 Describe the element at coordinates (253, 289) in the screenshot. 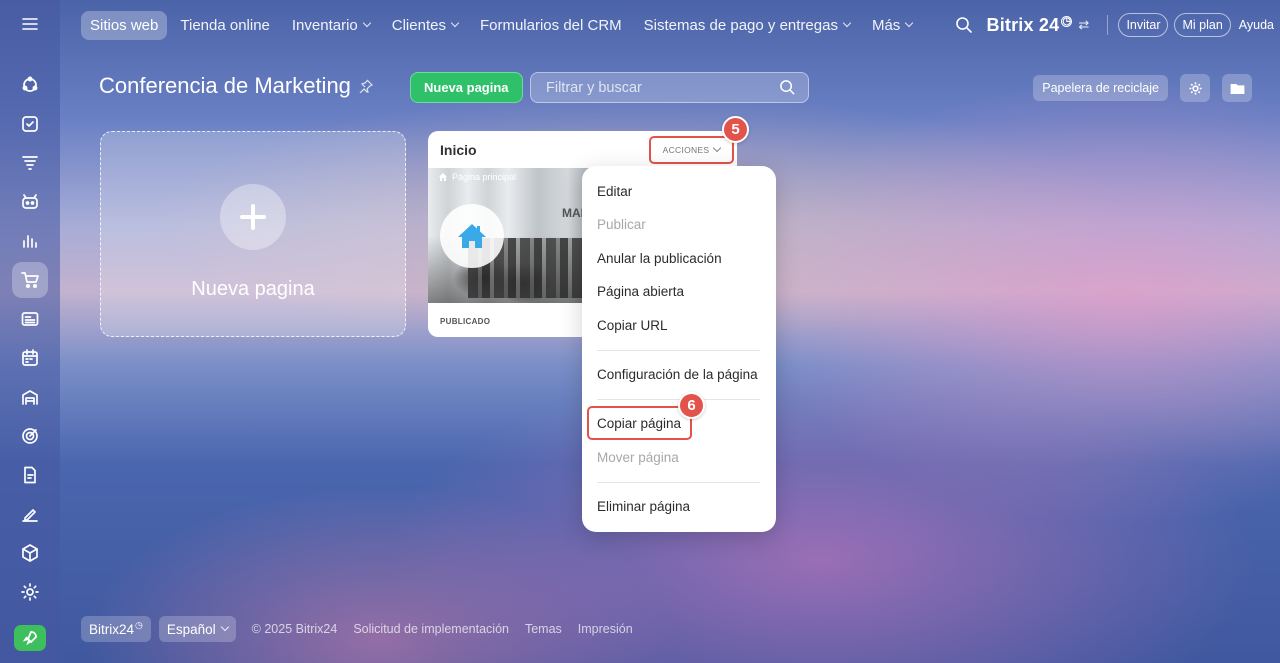

I see `new-page-card-label: Nueva pagina` at that location.